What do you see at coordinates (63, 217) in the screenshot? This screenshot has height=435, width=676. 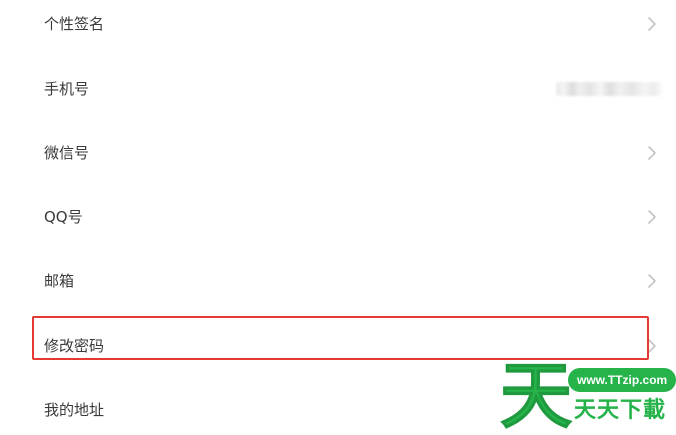 I see `settings-item-label: QQ号` at bounding box center [63, 217].